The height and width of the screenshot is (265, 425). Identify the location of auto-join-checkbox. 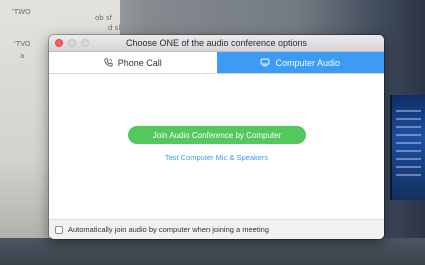
(59, 229).